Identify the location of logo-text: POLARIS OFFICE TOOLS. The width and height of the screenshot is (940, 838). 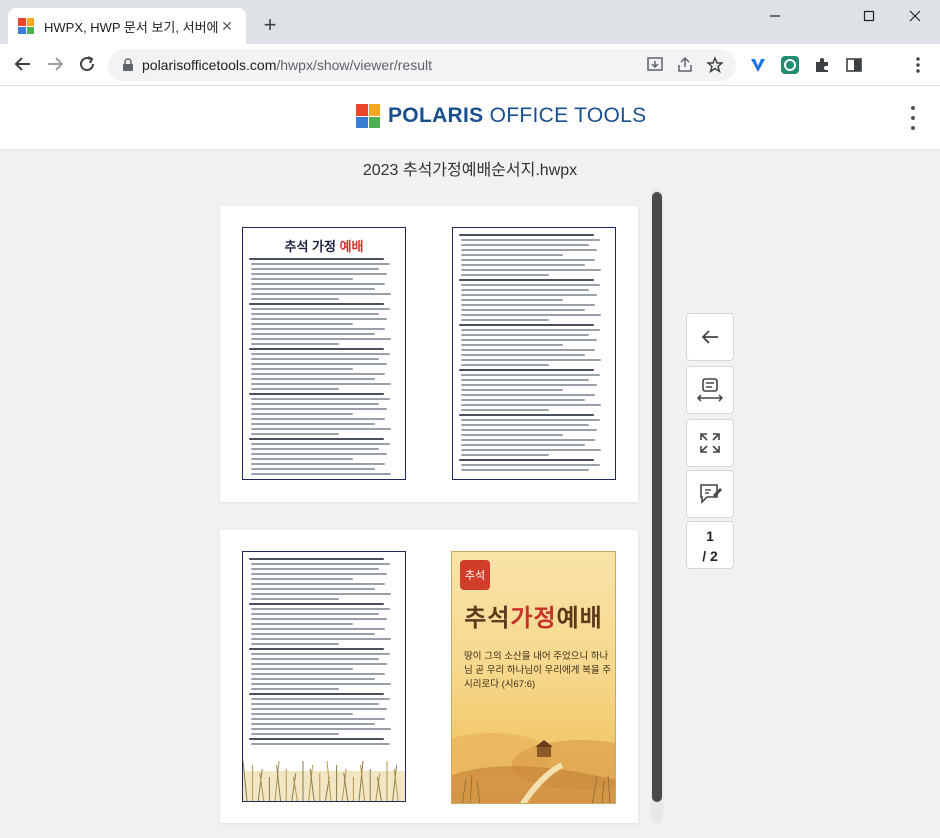
(517, 115).